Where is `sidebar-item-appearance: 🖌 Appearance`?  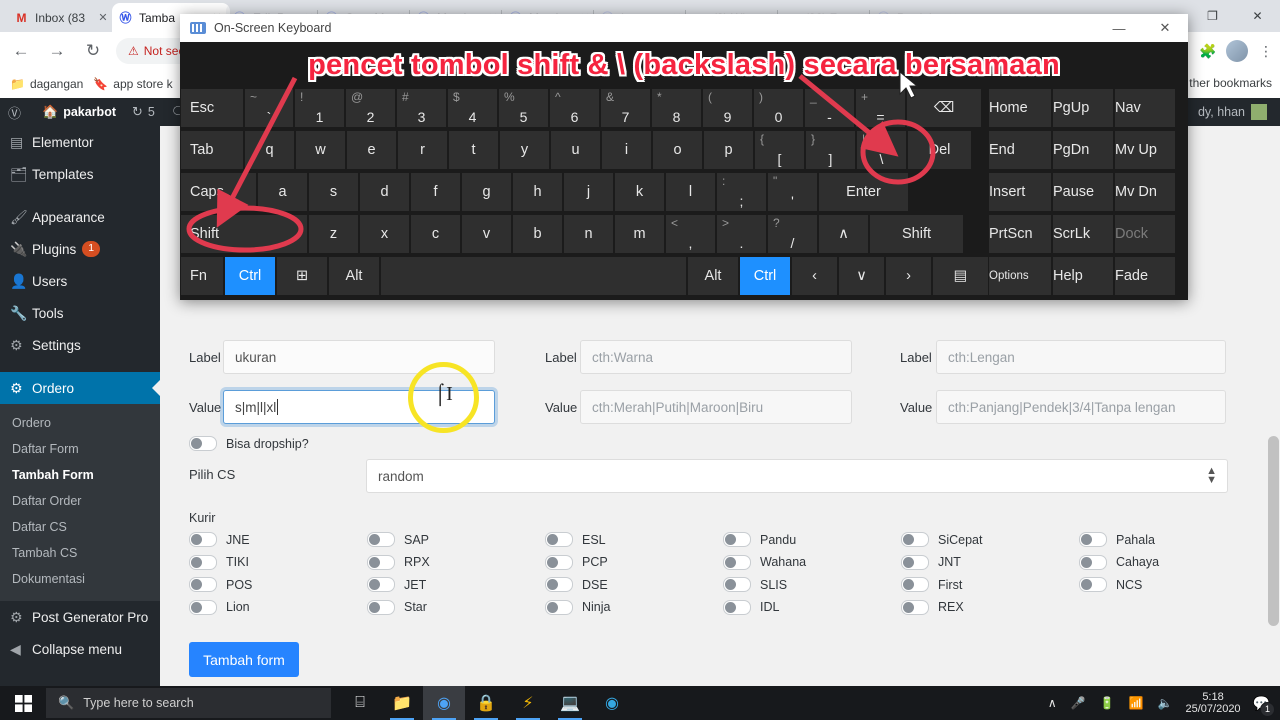 sidebar-item-appearance: 🖌 Appearance is located at coordinates (80, 217).